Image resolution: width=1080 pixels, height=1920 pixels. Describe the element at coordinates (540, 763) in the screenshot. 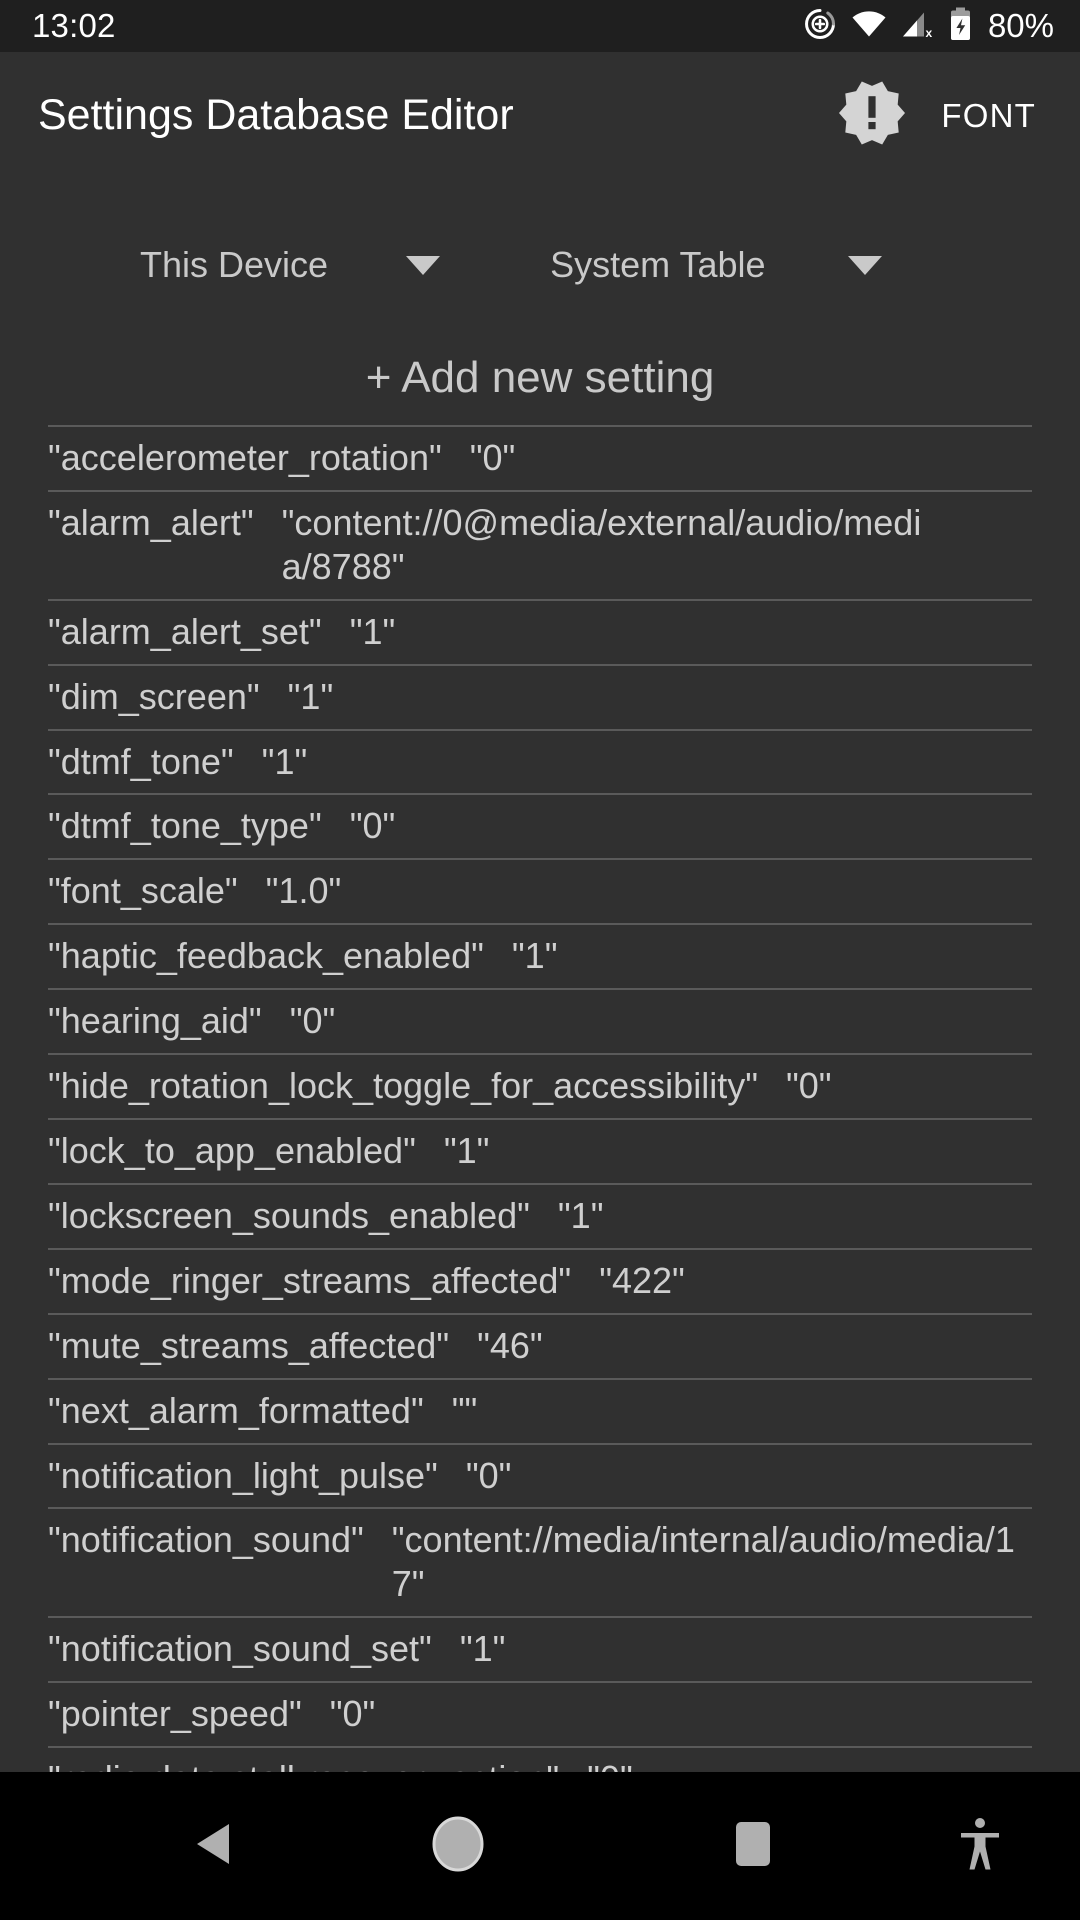

I see `setting-row: "dtmf_tone" "1"` at that location.